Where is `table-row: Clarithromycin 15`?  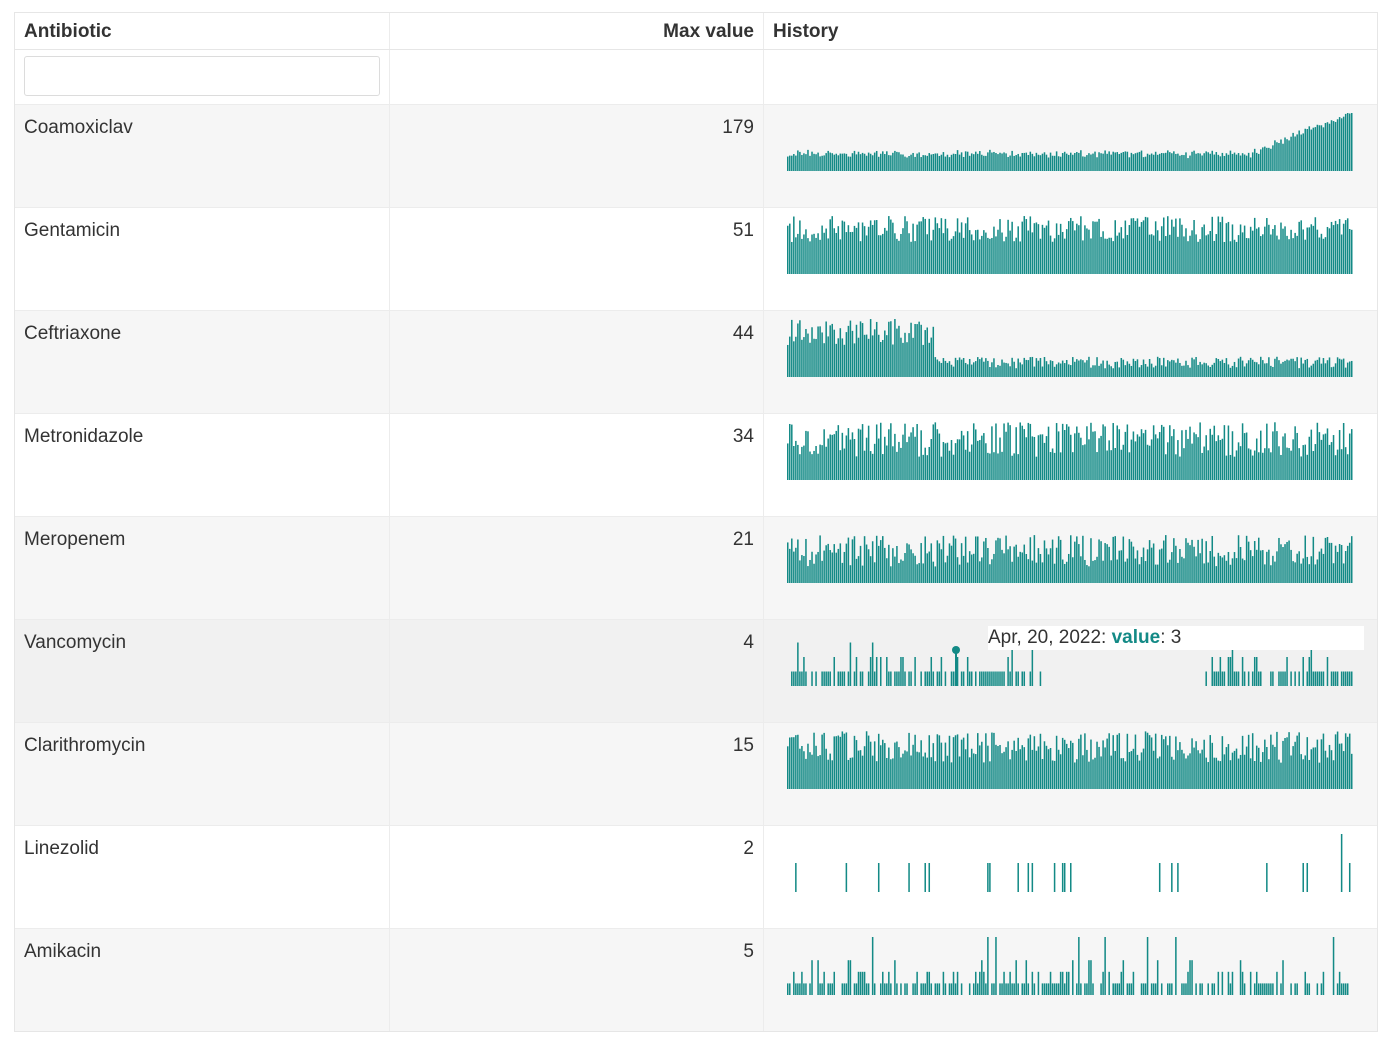
table-row: Clarithromycin 15 is located at coordinates (696, 773).